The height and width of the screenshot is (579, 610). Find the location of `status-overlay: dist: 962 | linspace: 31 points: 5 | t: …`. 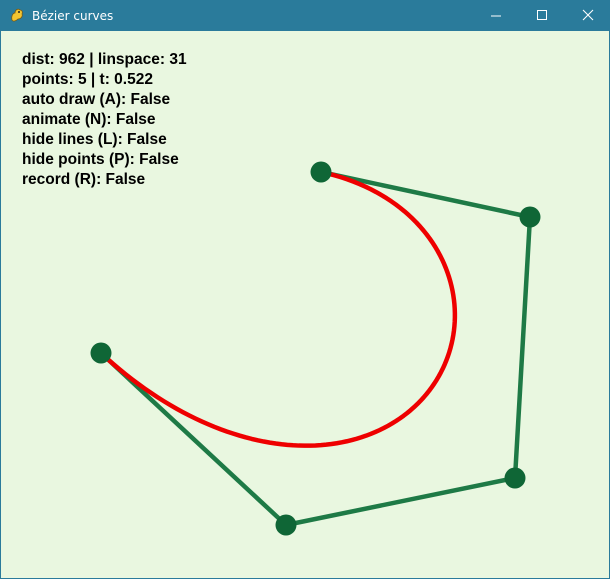

status-overlay: dist: 962 | linspace: 31 points: 5 | t: … is located at coordinates (104, 120).